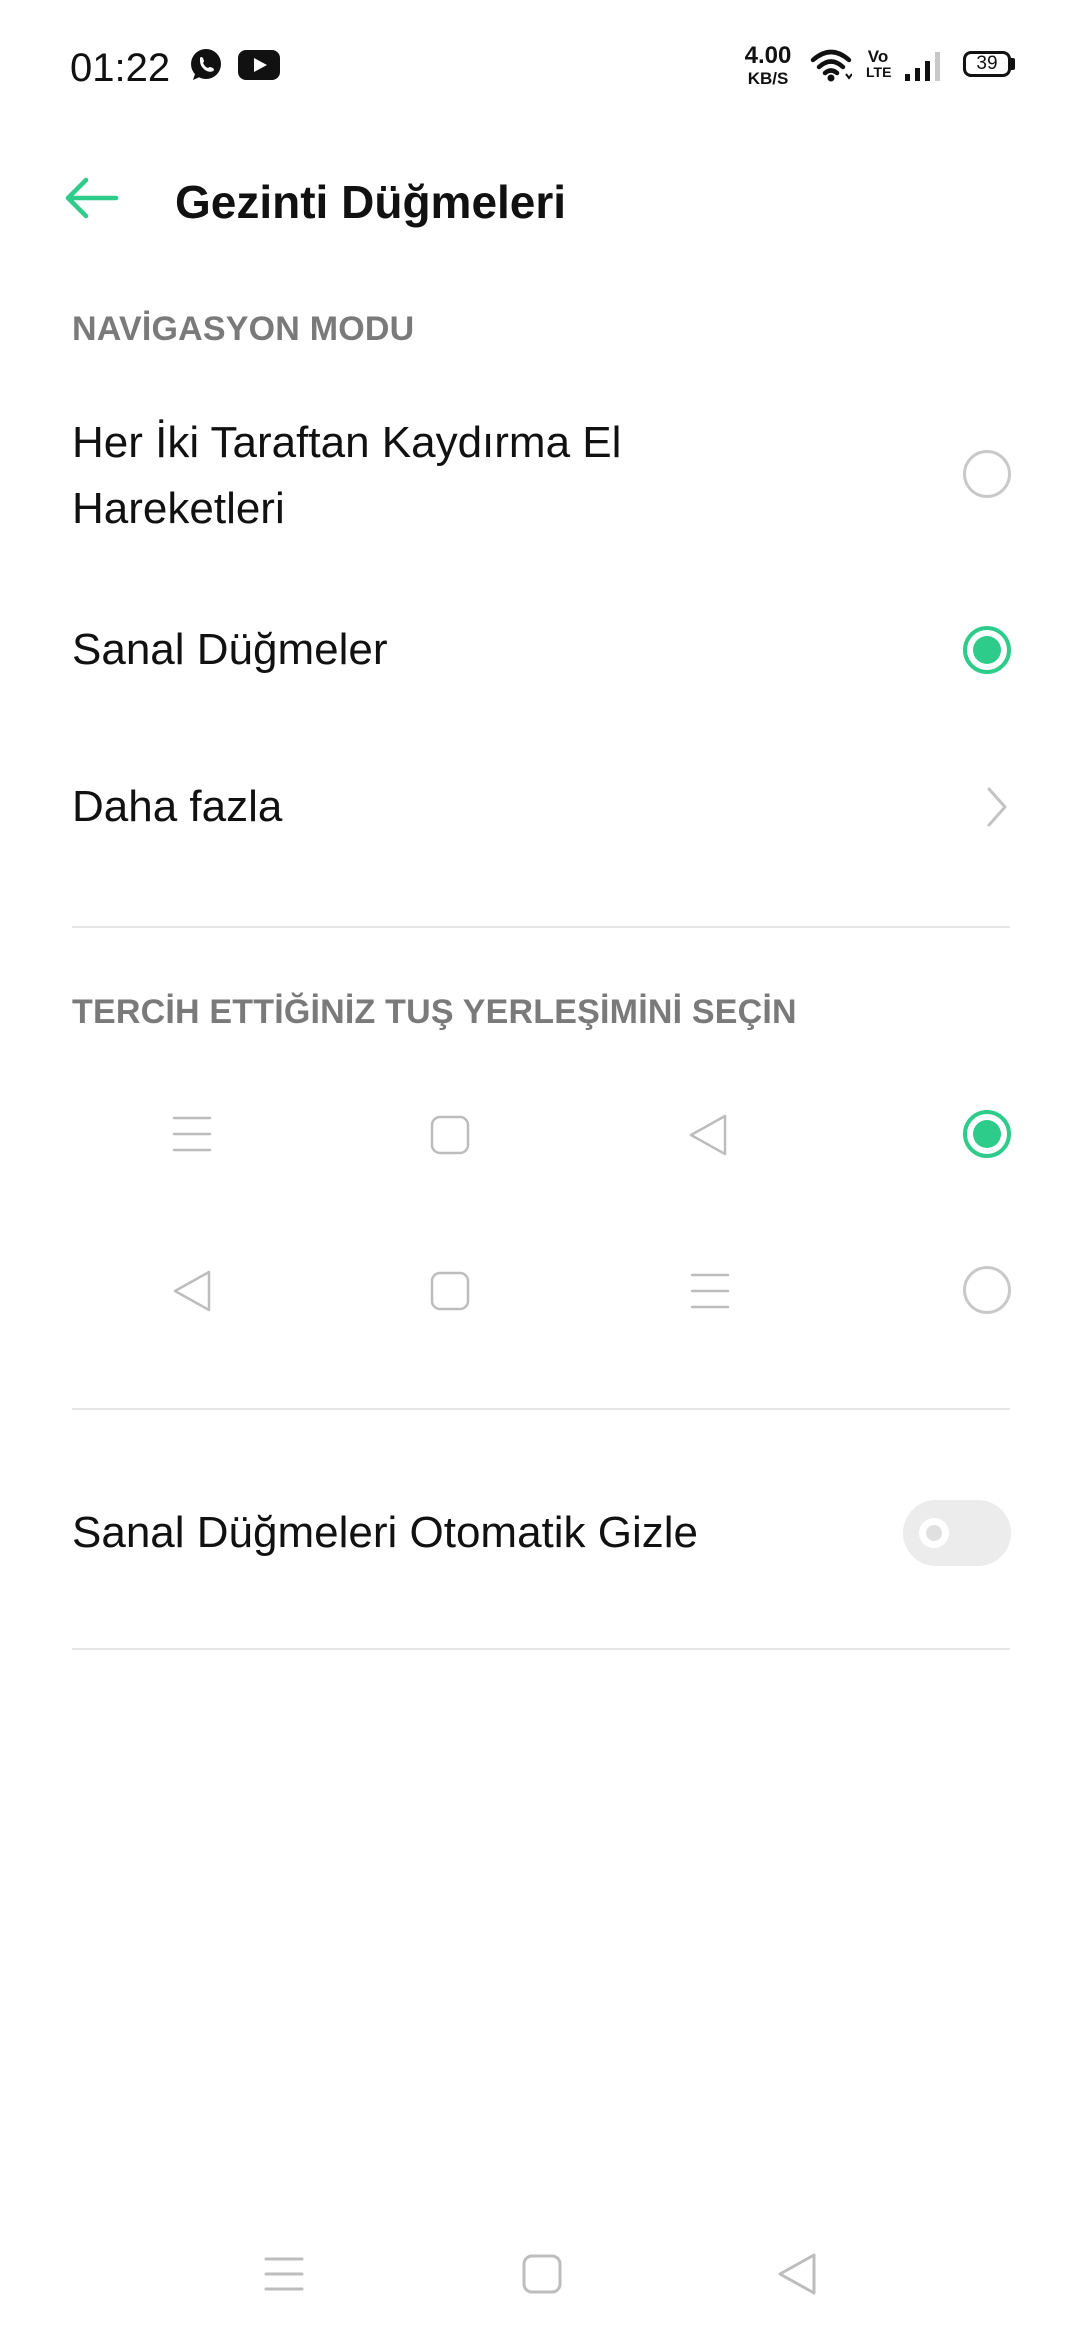 The image size is (1080, 2340). Describe the element at coordinates (1013, 64) in the screenshot. I see `battery-tip` at that location.